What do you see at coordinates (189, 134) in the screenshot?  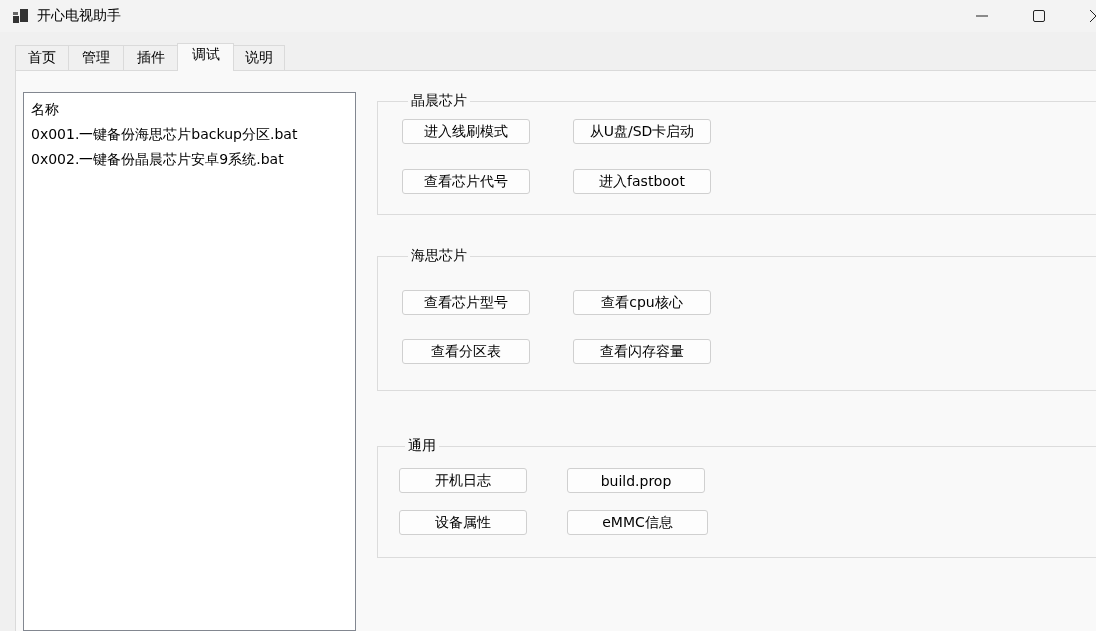 I see `list-item: 0x001.一键备份海思芯片backup分区.bat` at bounding box center [189, 134].